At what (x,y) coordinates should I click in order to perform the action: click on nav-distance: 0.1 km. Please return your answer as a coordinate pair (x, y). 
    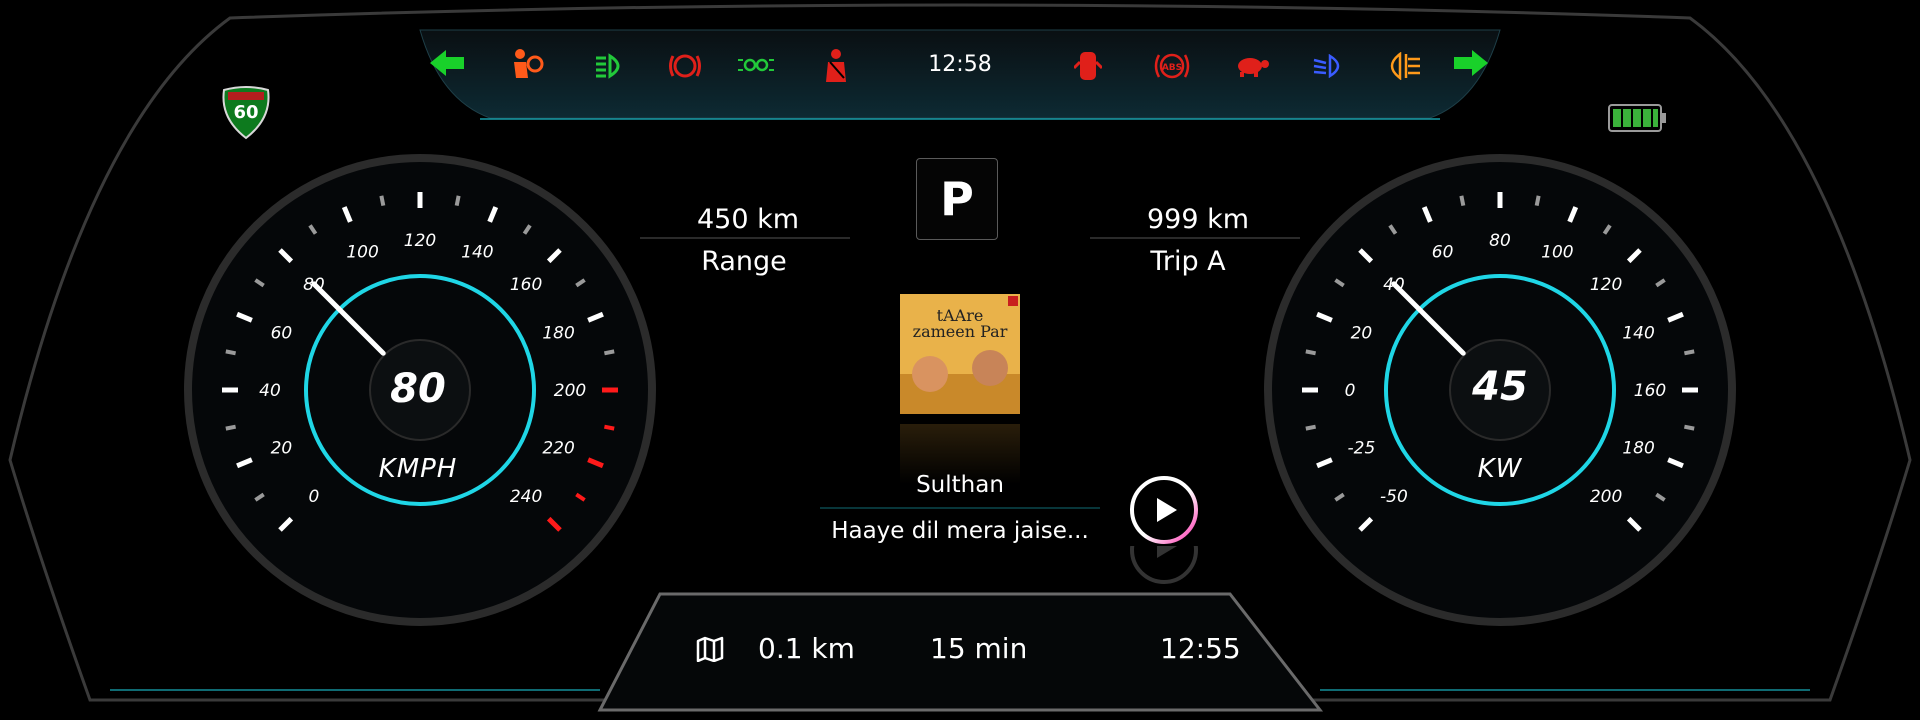
    Looking at the image, I should click on (806, 648).